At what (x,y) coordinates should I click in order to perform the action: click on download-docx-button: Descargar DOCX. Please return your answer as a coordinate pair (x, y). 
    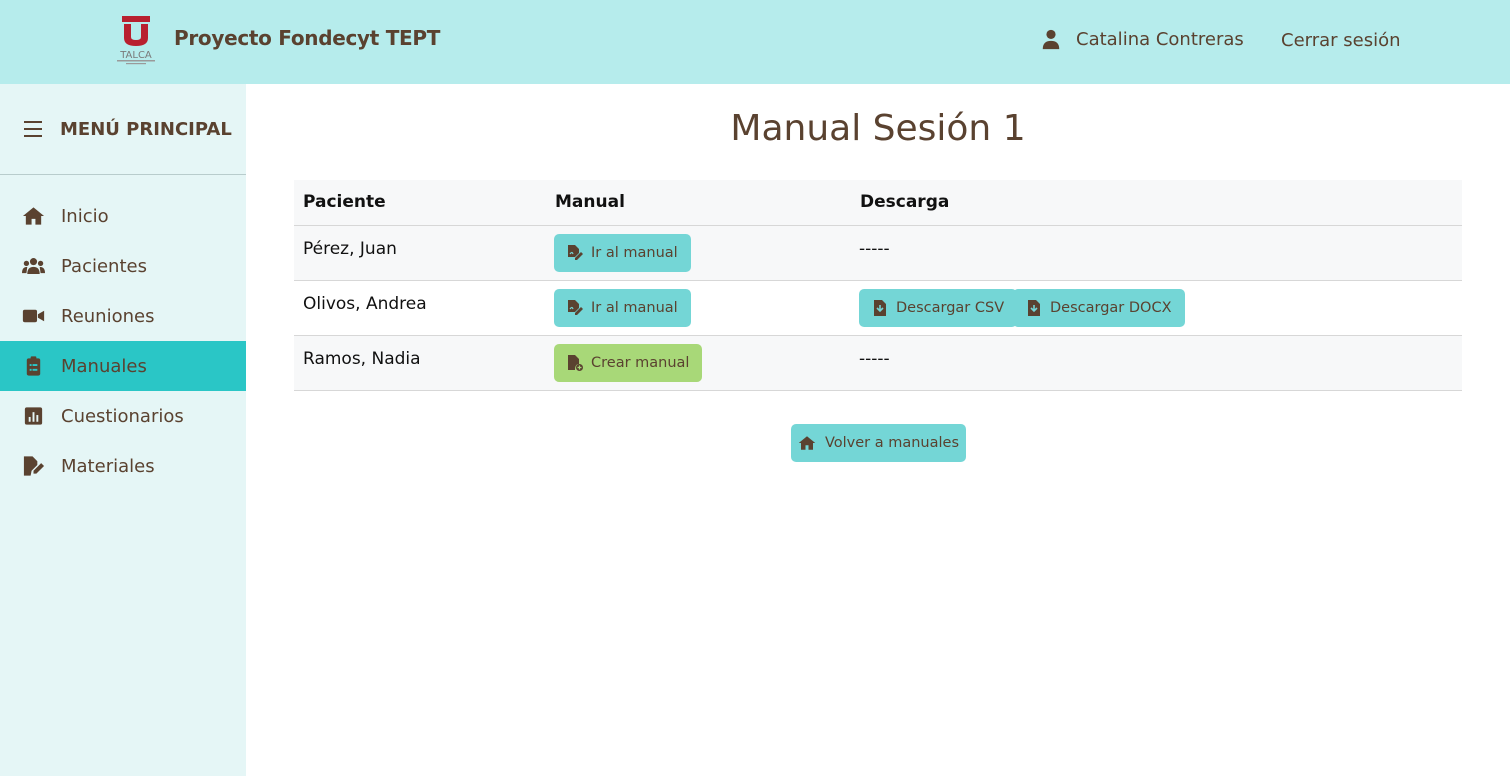
    Looking at the image, I should click on (1099, 308).